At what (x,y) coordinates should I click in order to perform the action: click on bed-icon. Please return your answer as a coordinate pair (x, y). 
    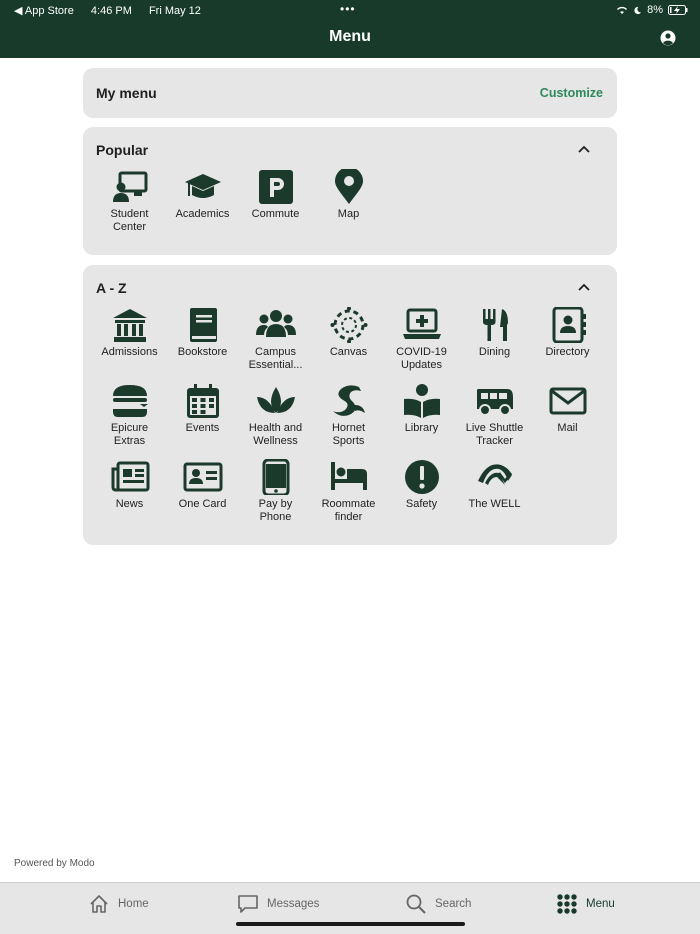
    Looking at the image, I should click on (348, 476).